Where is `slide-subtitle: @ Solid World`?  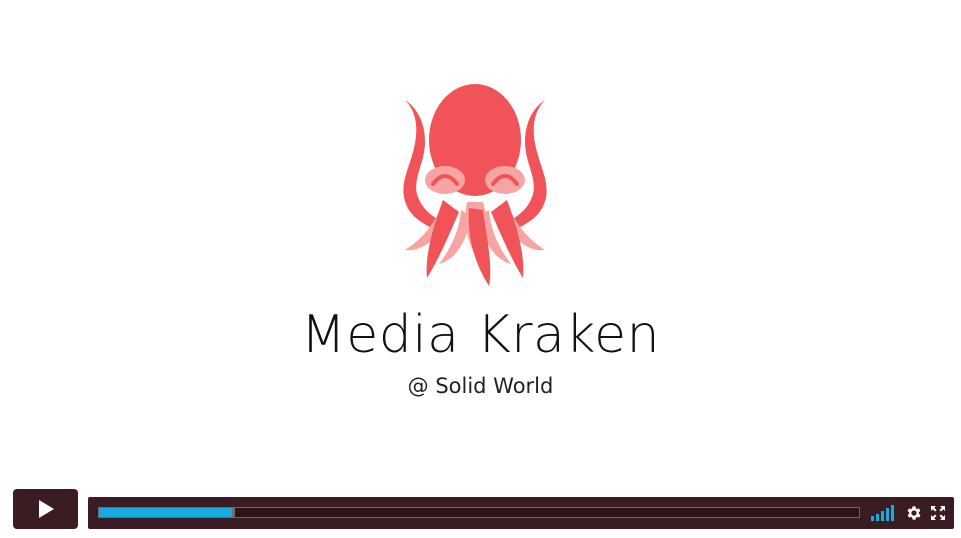
slide-subtitle: @ Solid World is located at coordinates (480, 386).